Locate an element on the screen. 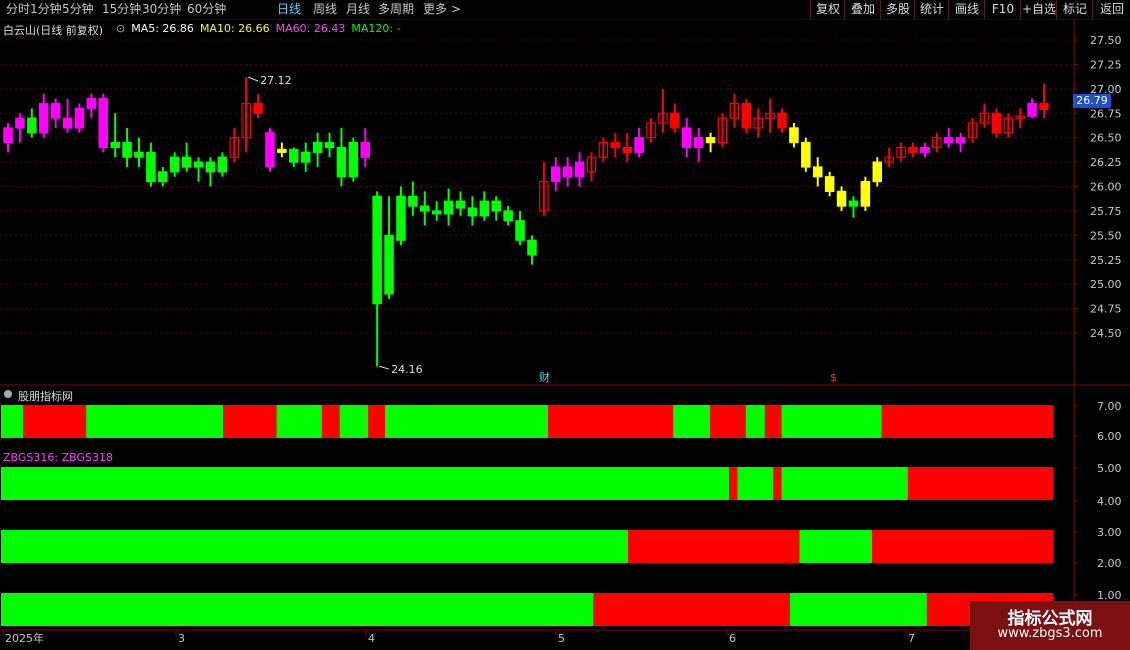 The height and width of the screenshot is (650, 1130). toolbar-button-7: 标记 is located at coordinates (1074, 9).